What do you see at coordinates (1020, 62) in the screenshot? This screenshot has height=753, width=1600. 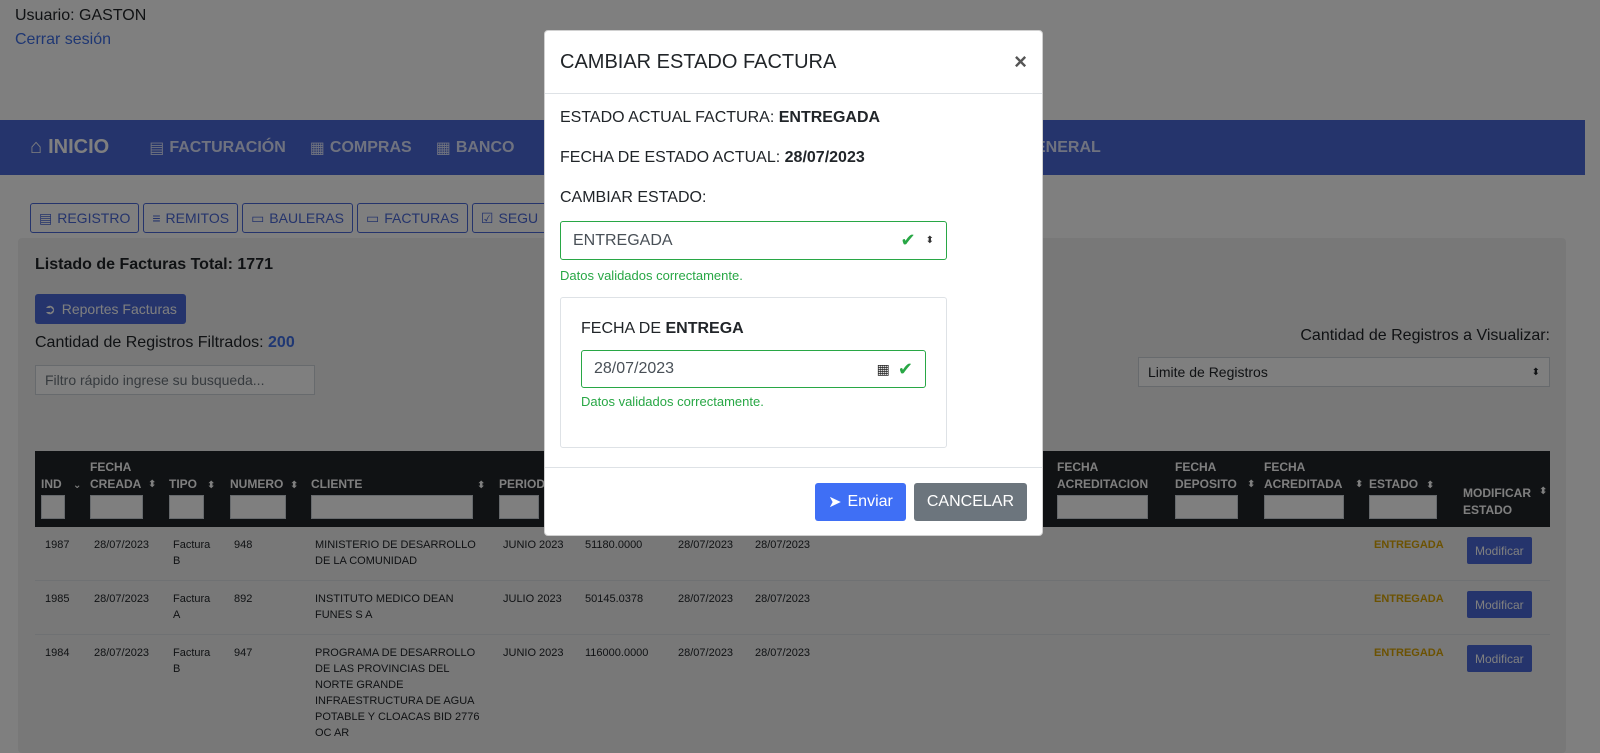 I see `close-icon: ×` at bounding box center [1020, 62].